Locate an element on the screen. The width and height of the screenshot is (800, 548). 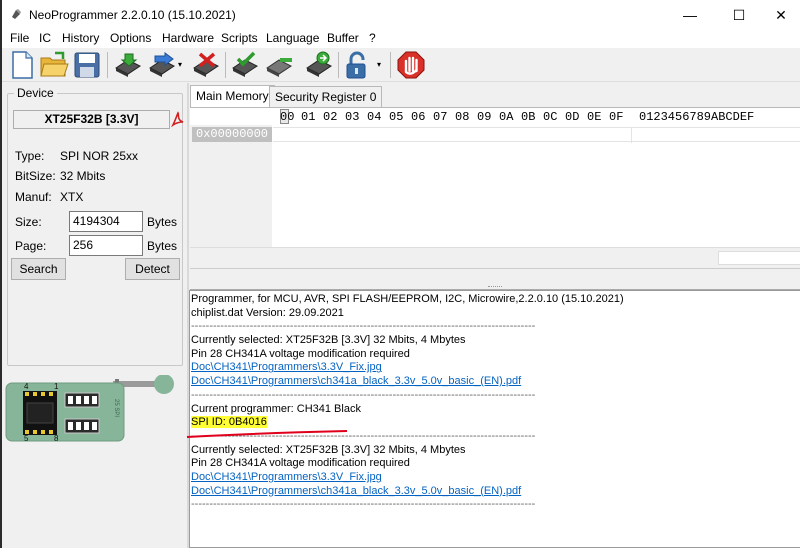
pdf-datasheet-icon is located at coordinates (178, 119).